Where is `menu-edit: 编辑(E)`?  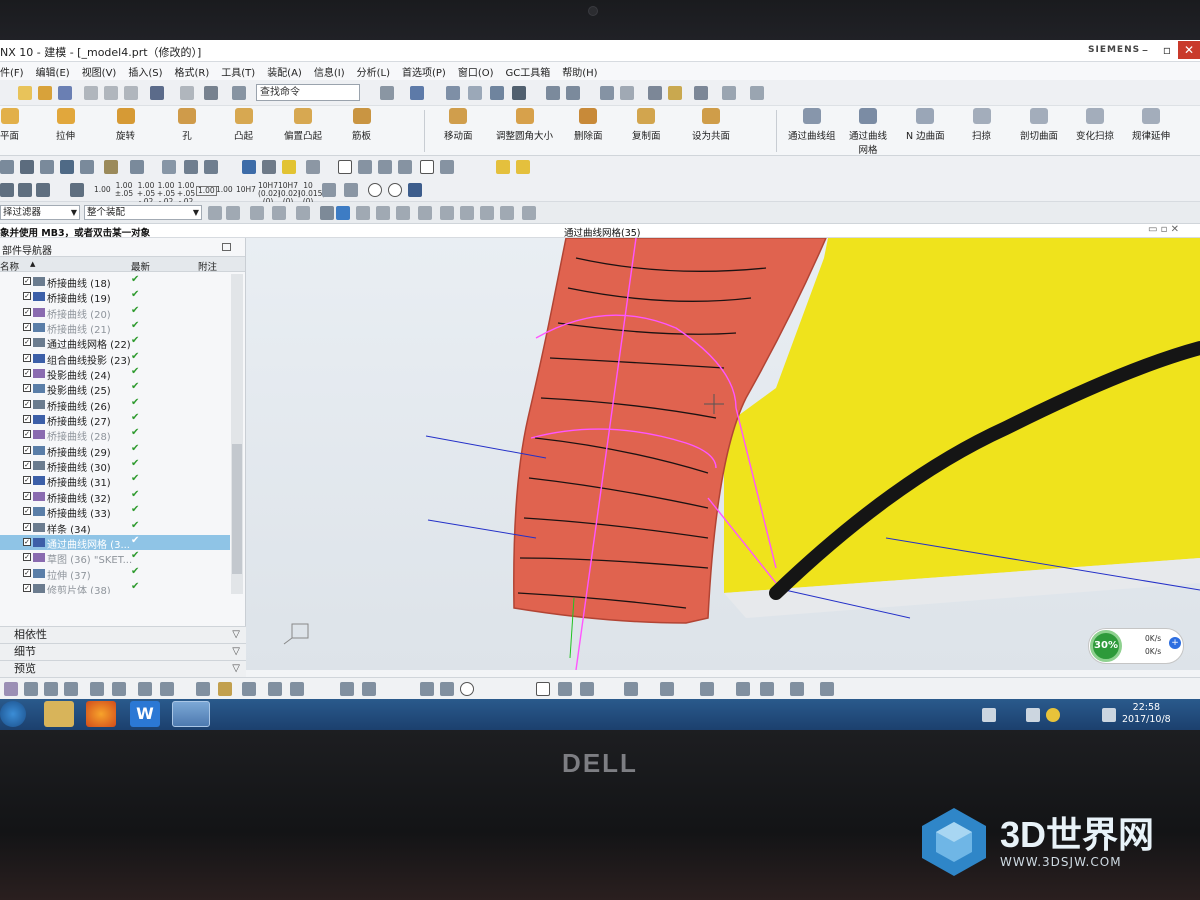
menu-edit: 编辑(E) is located at coordinates (53, 71).